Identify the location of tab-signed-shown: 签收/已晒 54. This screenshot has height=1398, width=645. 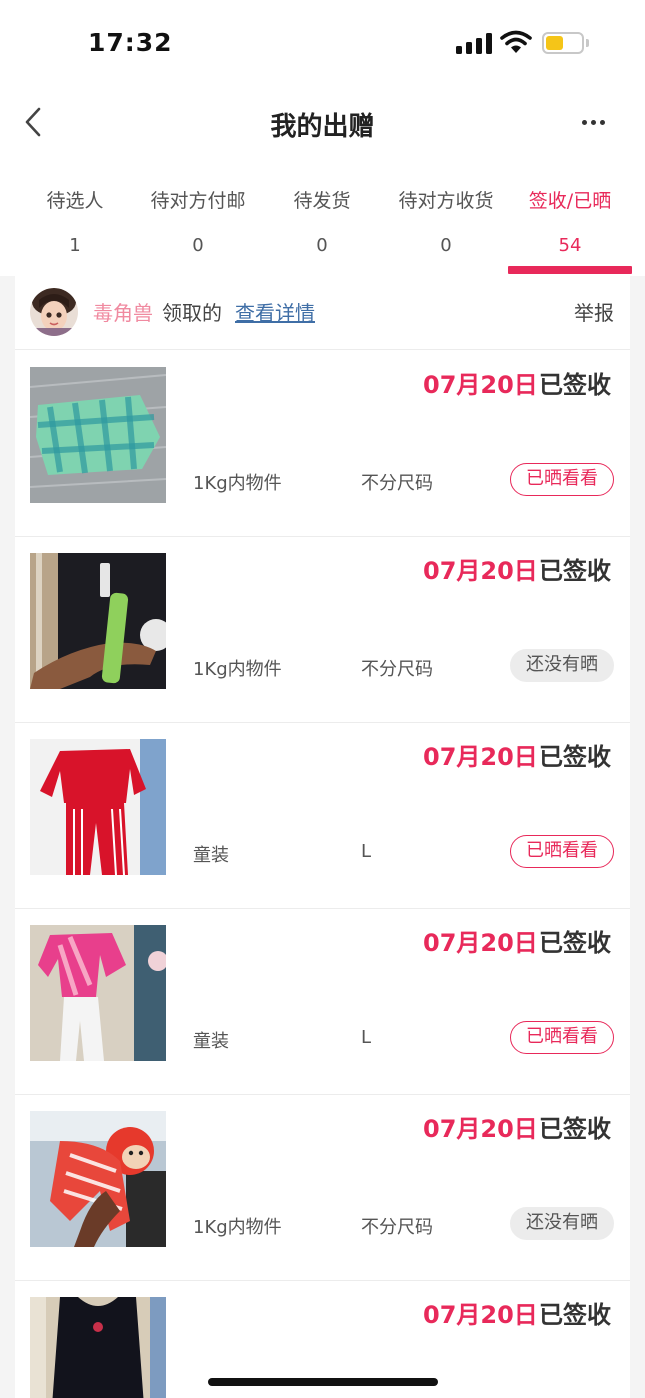
(570, 229).